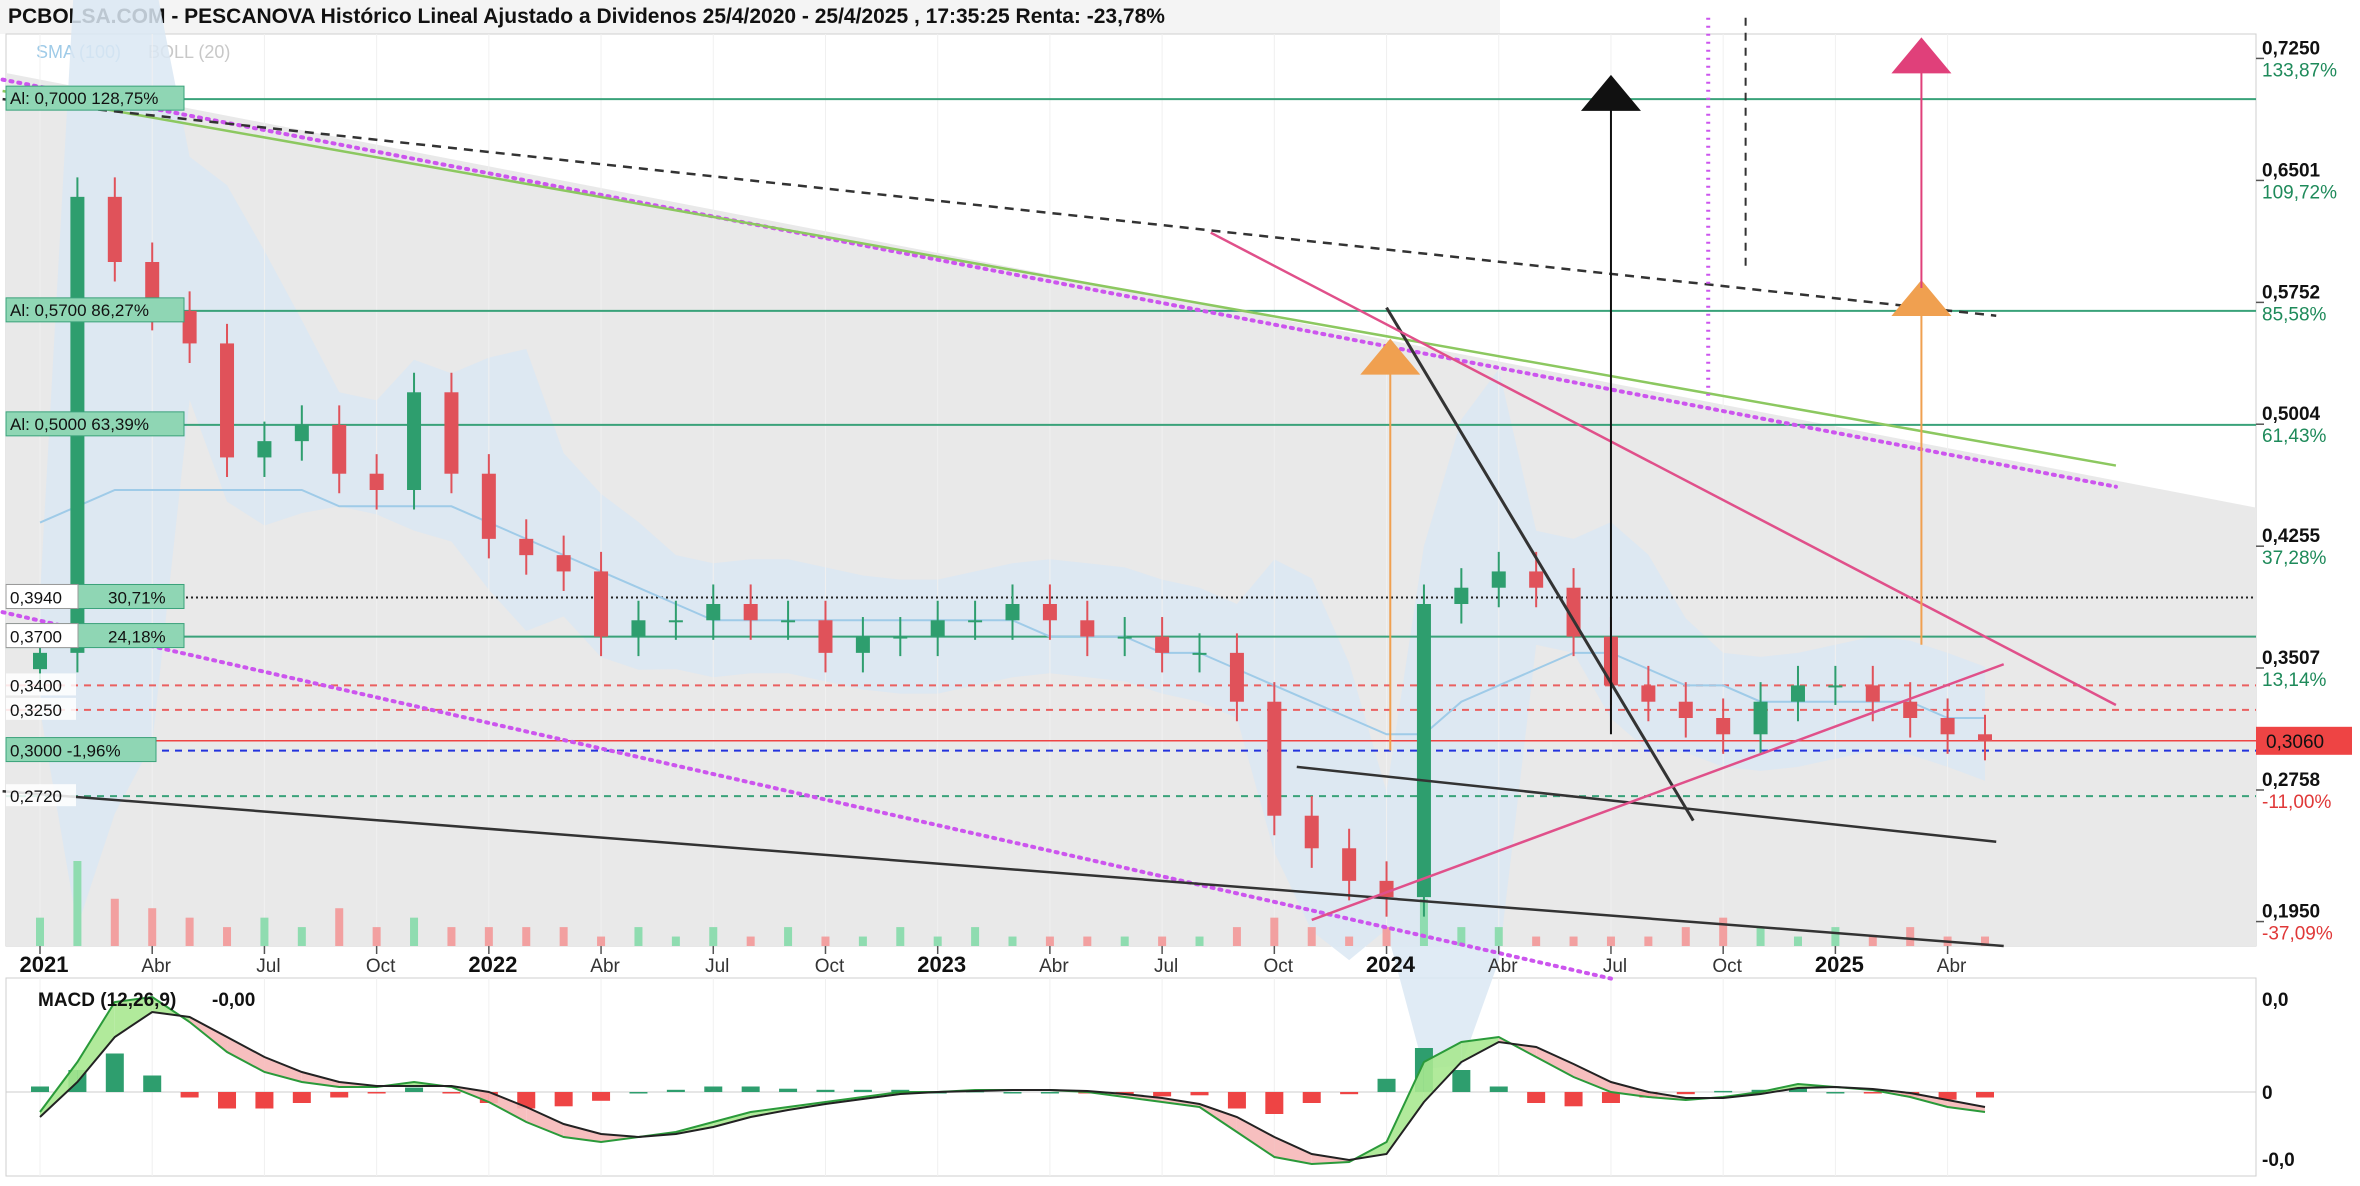 Image resolution: width=2360 pixels, height=1186 pixels. Describe the element at coordinates (2297, 934) in the screenshot. I see `percent-axis-label: -37,09%` at that location.